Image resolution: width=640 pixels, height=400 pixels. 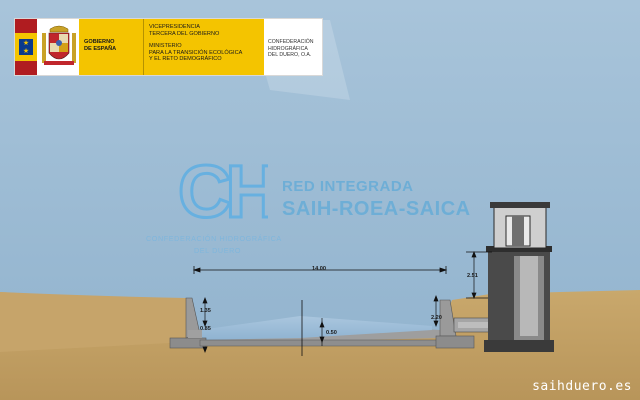 What do you see at coordinates (218, 250) in the screenshot?
I see `org-name-line-2: DEL DUERO` at bounding box center [218, 250].